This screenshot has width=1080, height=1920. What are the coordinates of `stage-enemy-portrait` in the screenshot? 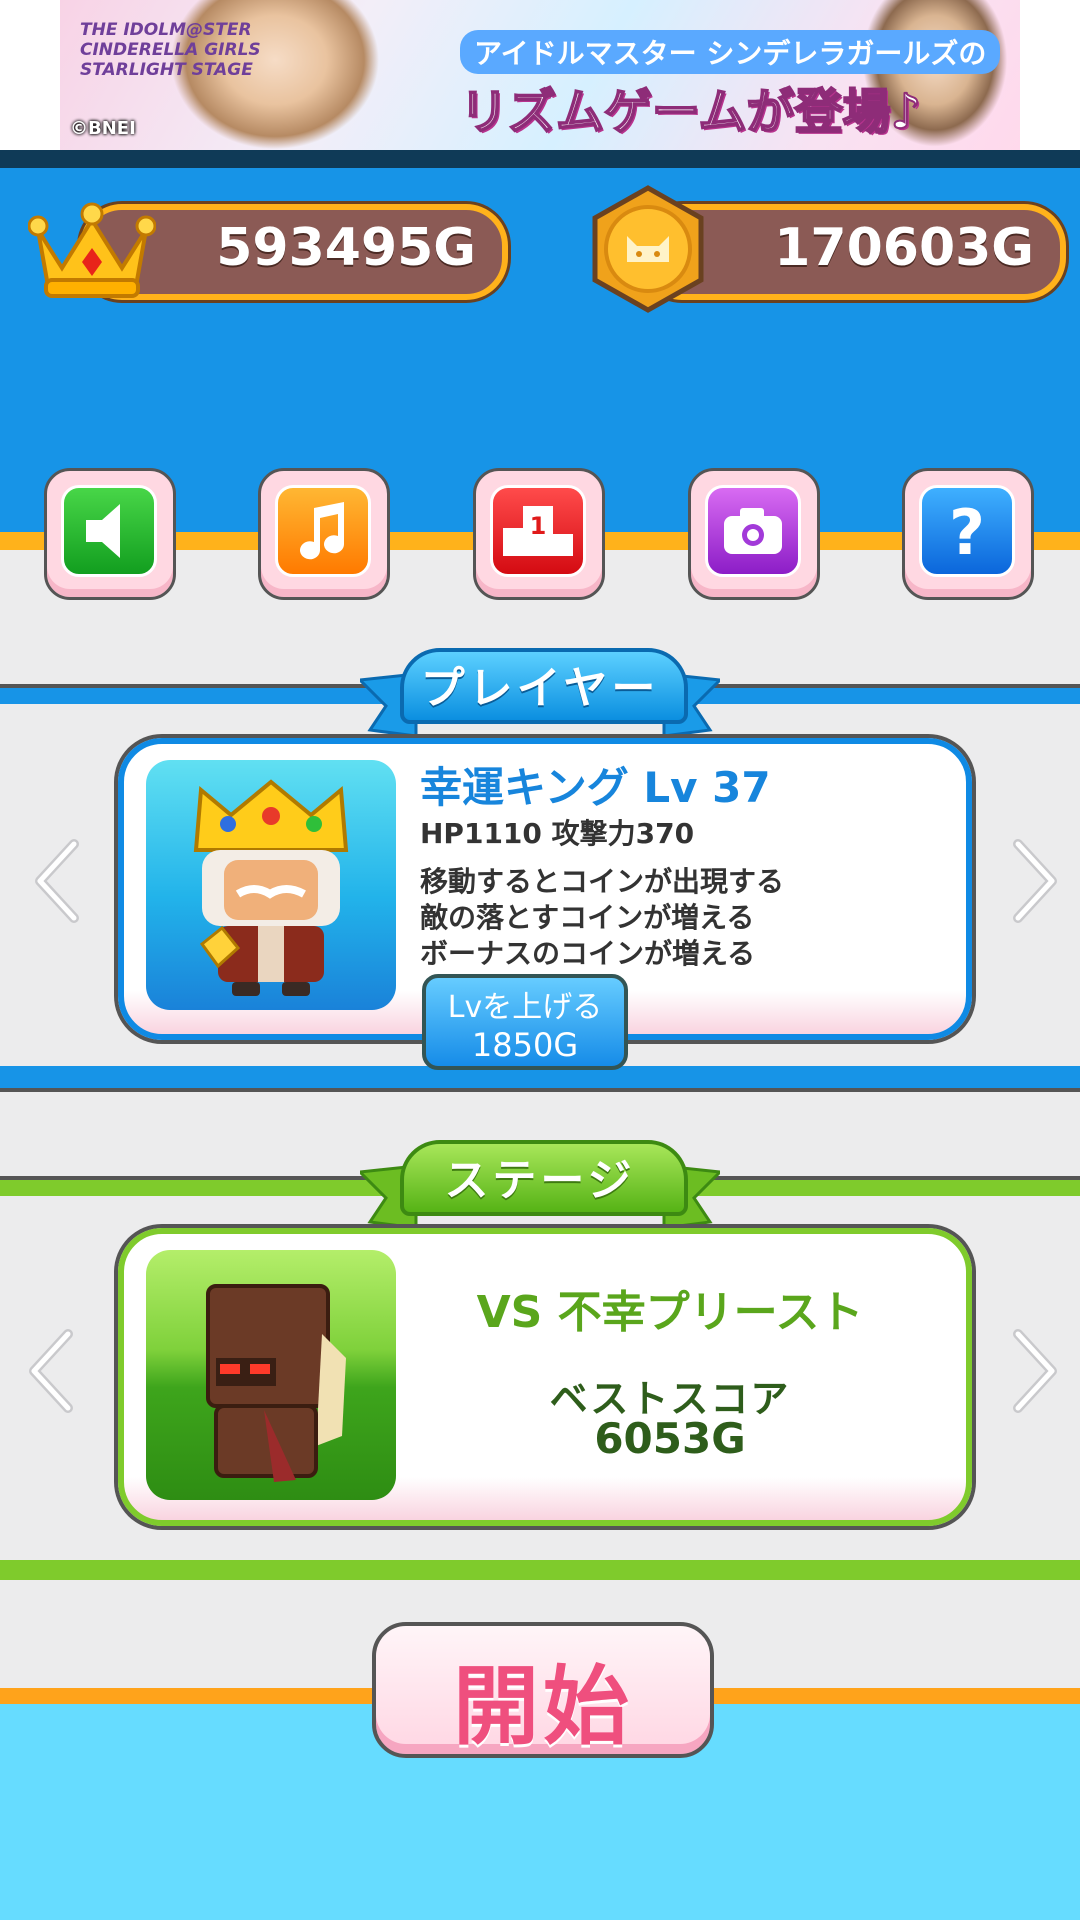 It's located at (271, 1375).